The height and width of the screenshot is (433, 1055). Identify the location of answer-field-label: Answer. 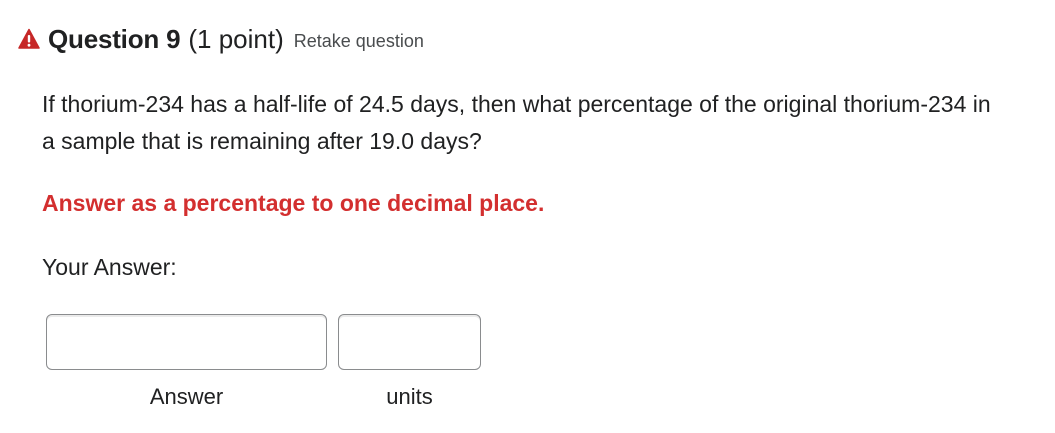
(186, 396).